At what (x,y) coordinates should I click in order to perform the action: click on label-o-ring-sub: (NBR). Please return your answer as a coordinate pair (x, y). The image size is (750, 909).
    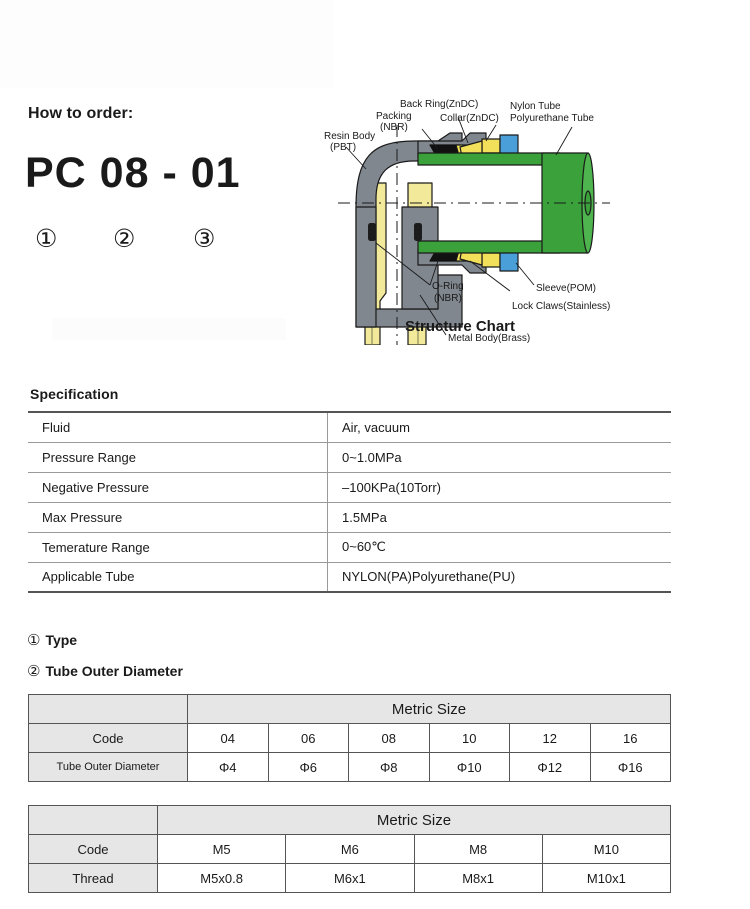
    Looking at the image, I should click on (448, 298).